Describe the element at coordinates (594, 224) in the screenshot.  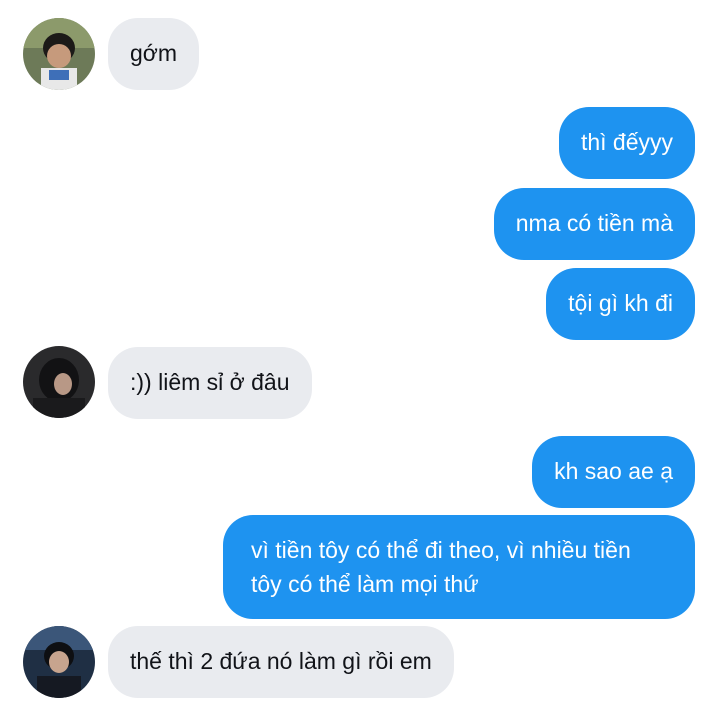
I see `outgoing-message: nma có tiền mà` at that location.